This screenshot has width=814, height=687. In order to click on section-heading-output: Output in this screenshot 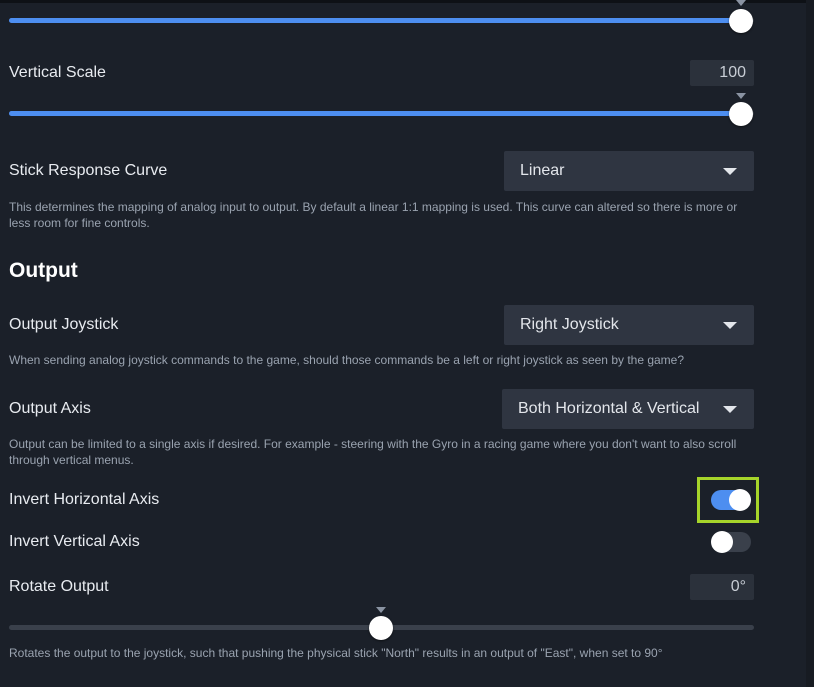, I will do `click(43, 270)`.